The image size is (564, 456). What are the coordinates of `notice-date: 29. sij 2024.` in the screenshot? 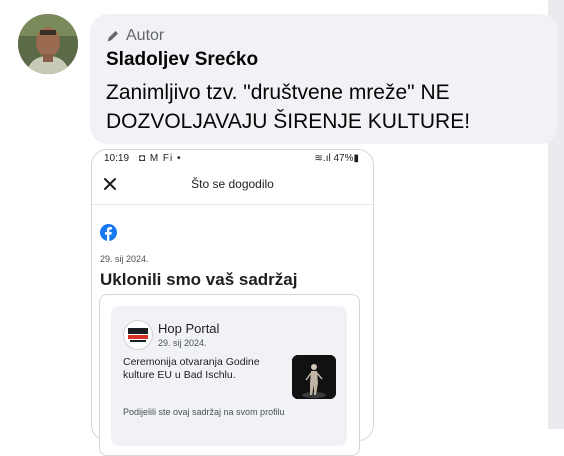 It's located at (124, 259).